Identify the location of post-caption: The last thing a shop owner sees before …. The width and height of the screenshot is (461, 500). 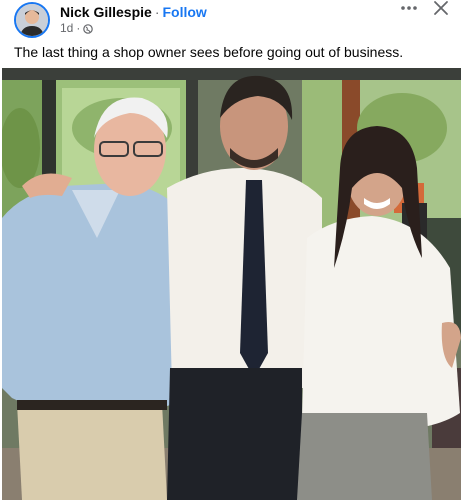
(209, 52).